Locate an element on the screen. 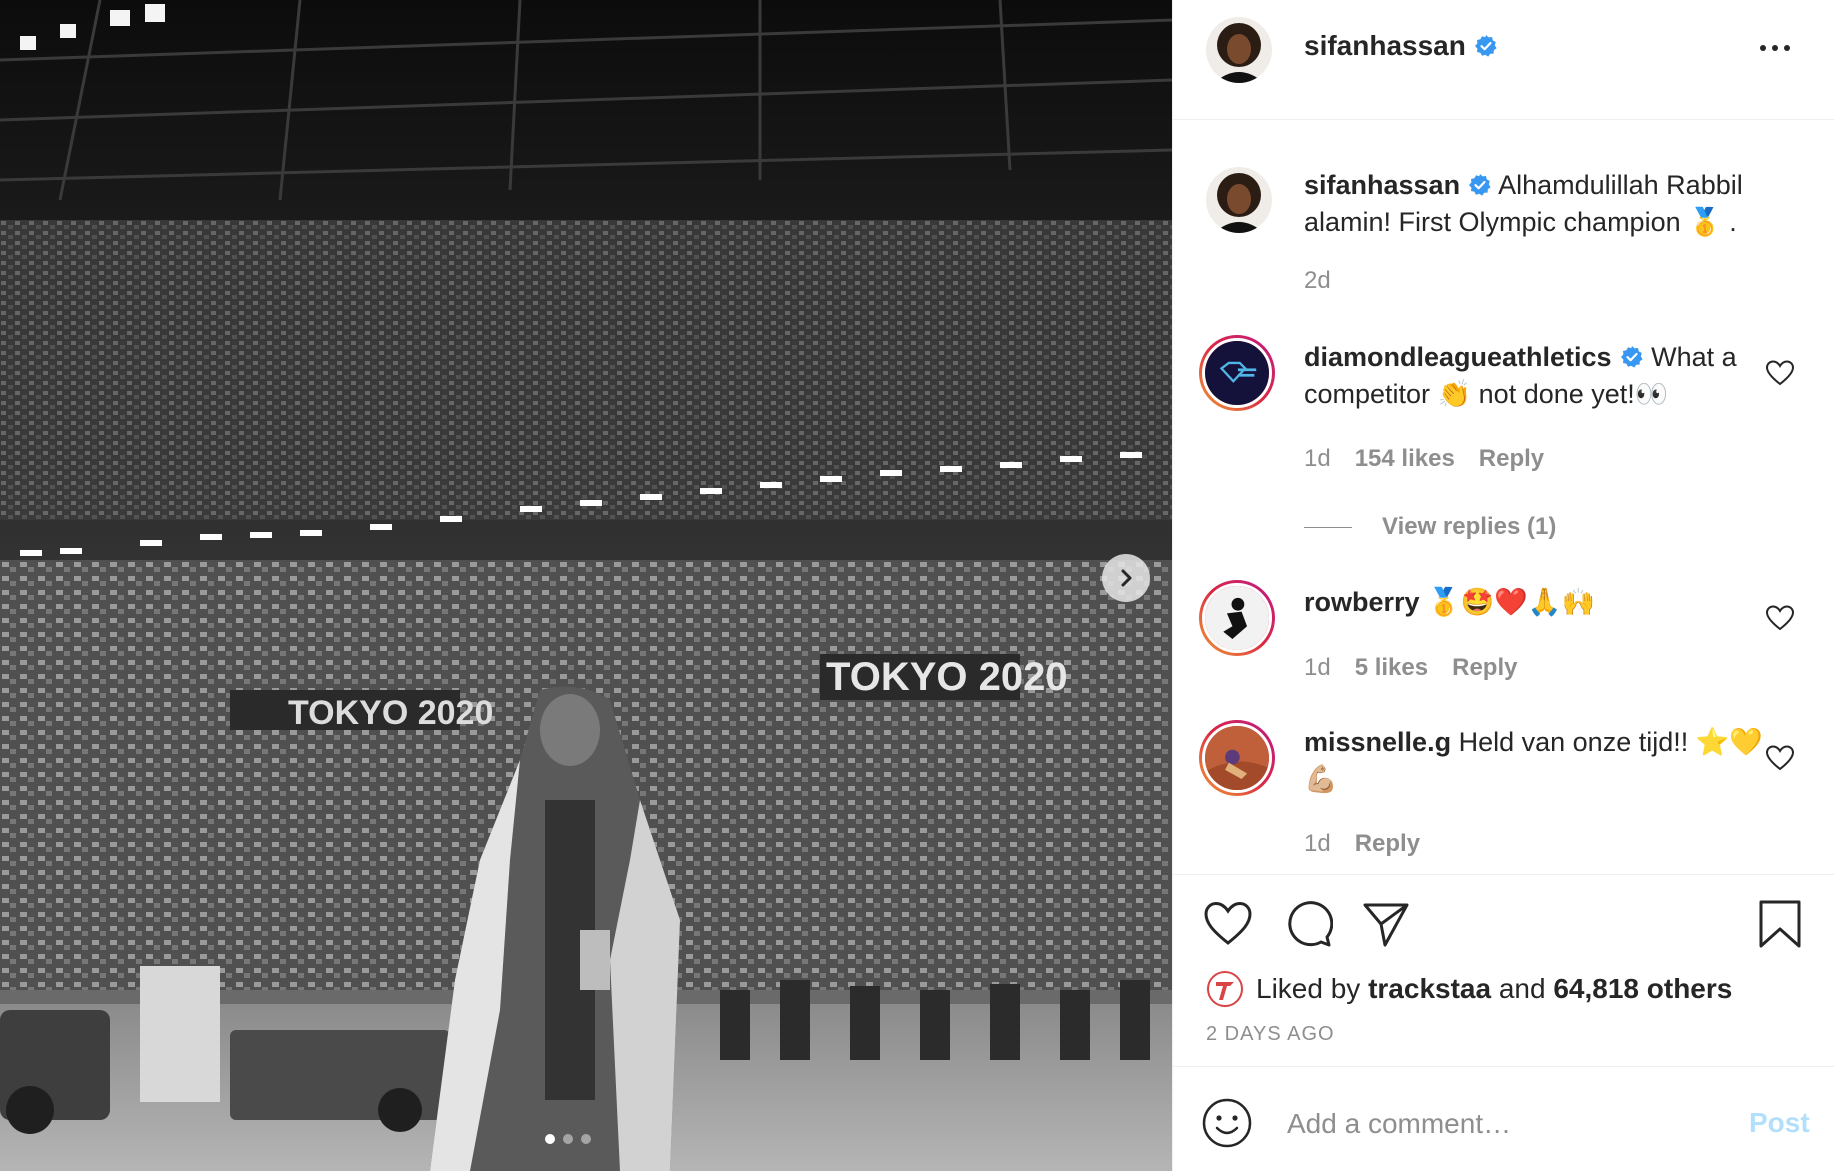 This screenshot has height=1172, width=1834. author-username: sifanhassan is located at coordinates (1401, 46).